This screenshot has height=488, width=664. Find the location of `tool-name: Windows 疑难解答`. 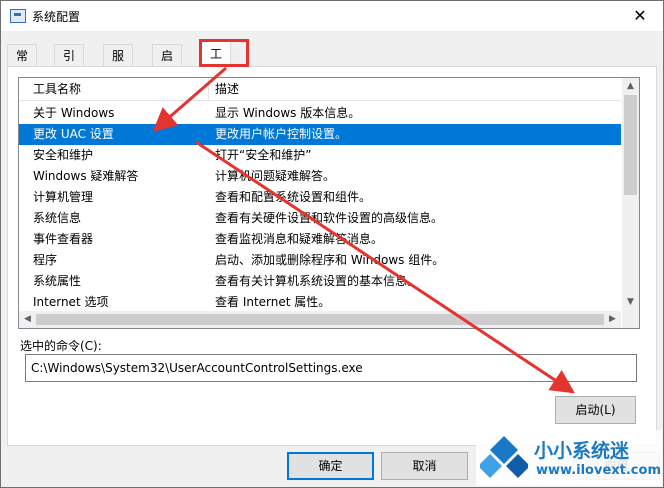

tool-name: Windows 疑难解答 is located at coordinates (86, 176).